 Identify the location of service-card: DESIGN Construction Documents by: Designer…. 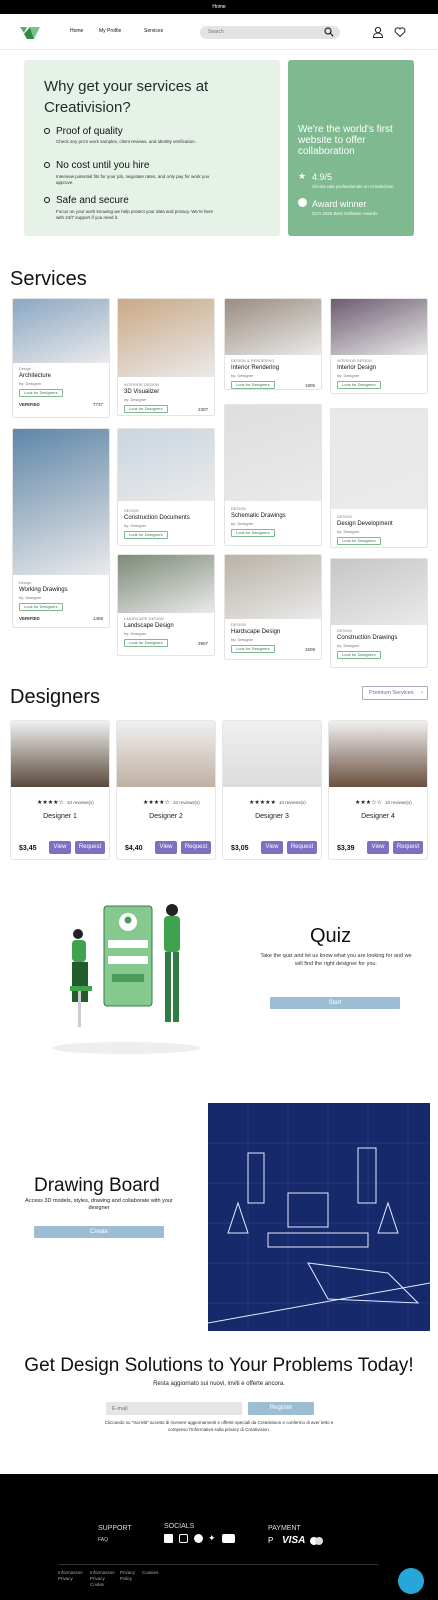
(166, 487).